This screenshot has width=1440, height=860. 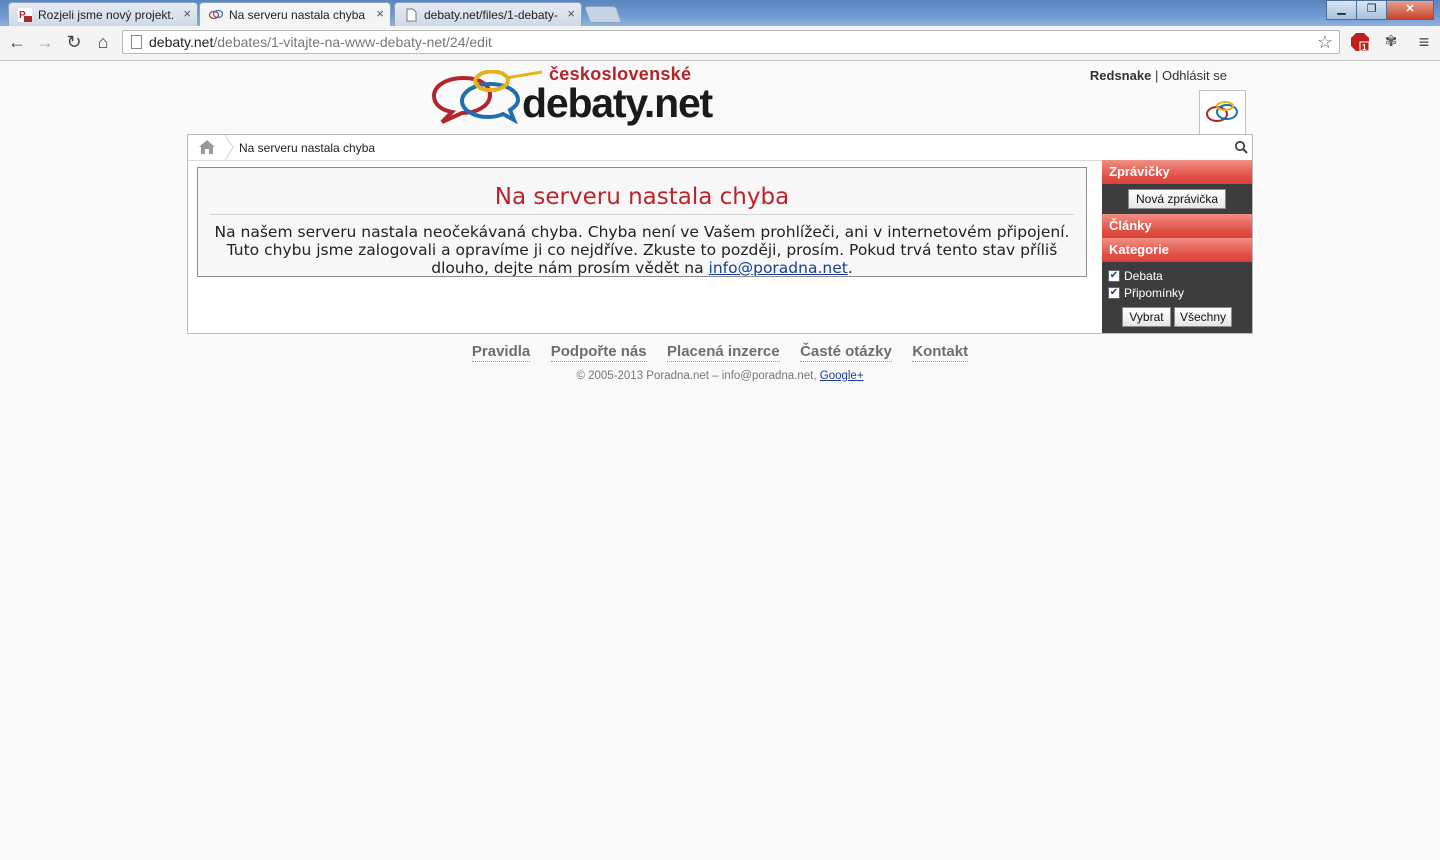 I want to click on new-news-button: Nová zprávička, so click(x=1177, y=199).